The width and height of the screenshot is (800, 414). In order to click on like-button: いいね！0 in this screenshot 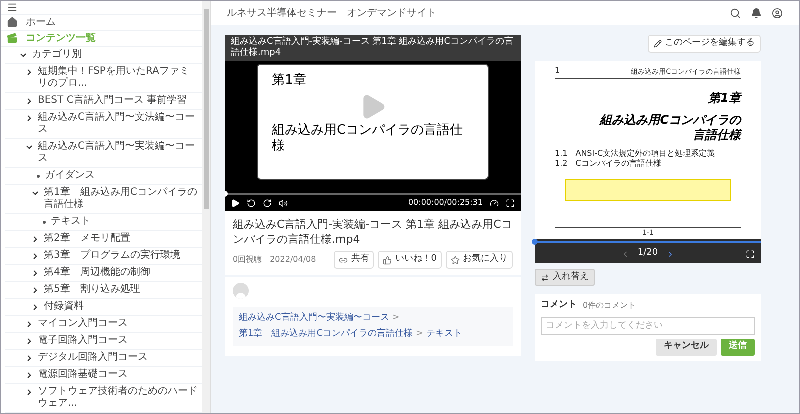, I will do `click(410, 260)`.